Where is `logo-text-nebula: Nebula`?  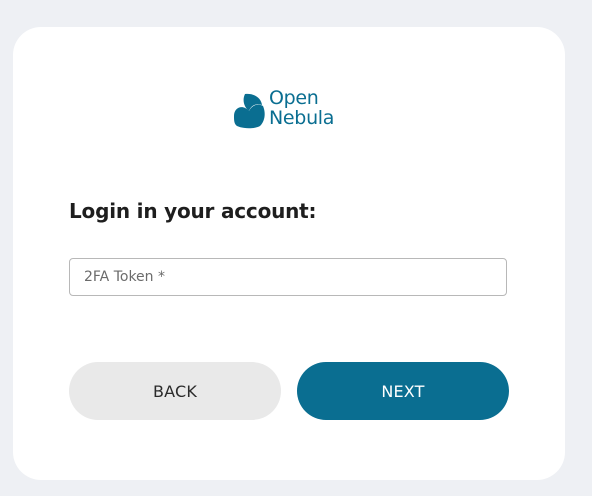 logo-text-nebula: Nebula is located at coordinates (302, 118).